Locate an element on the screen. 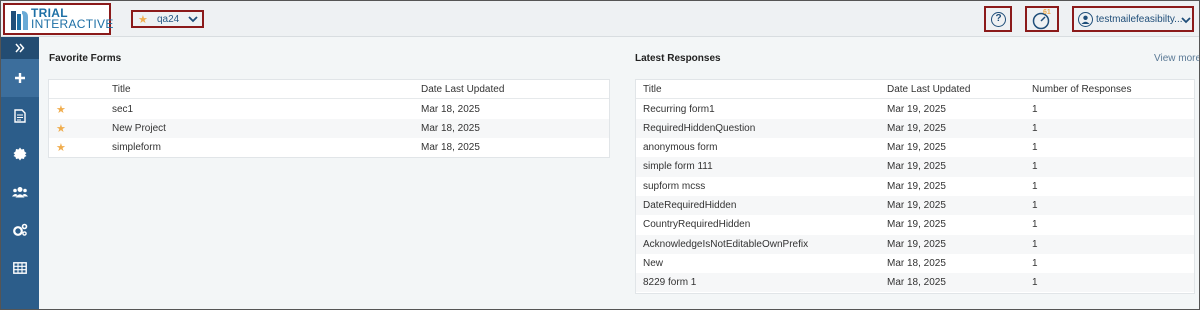 Image resolution: width=1200 pixels, height=310 pixels. table-row: simple form 111 Mar 19, 2025 1 is located at coordinates (915, 167).